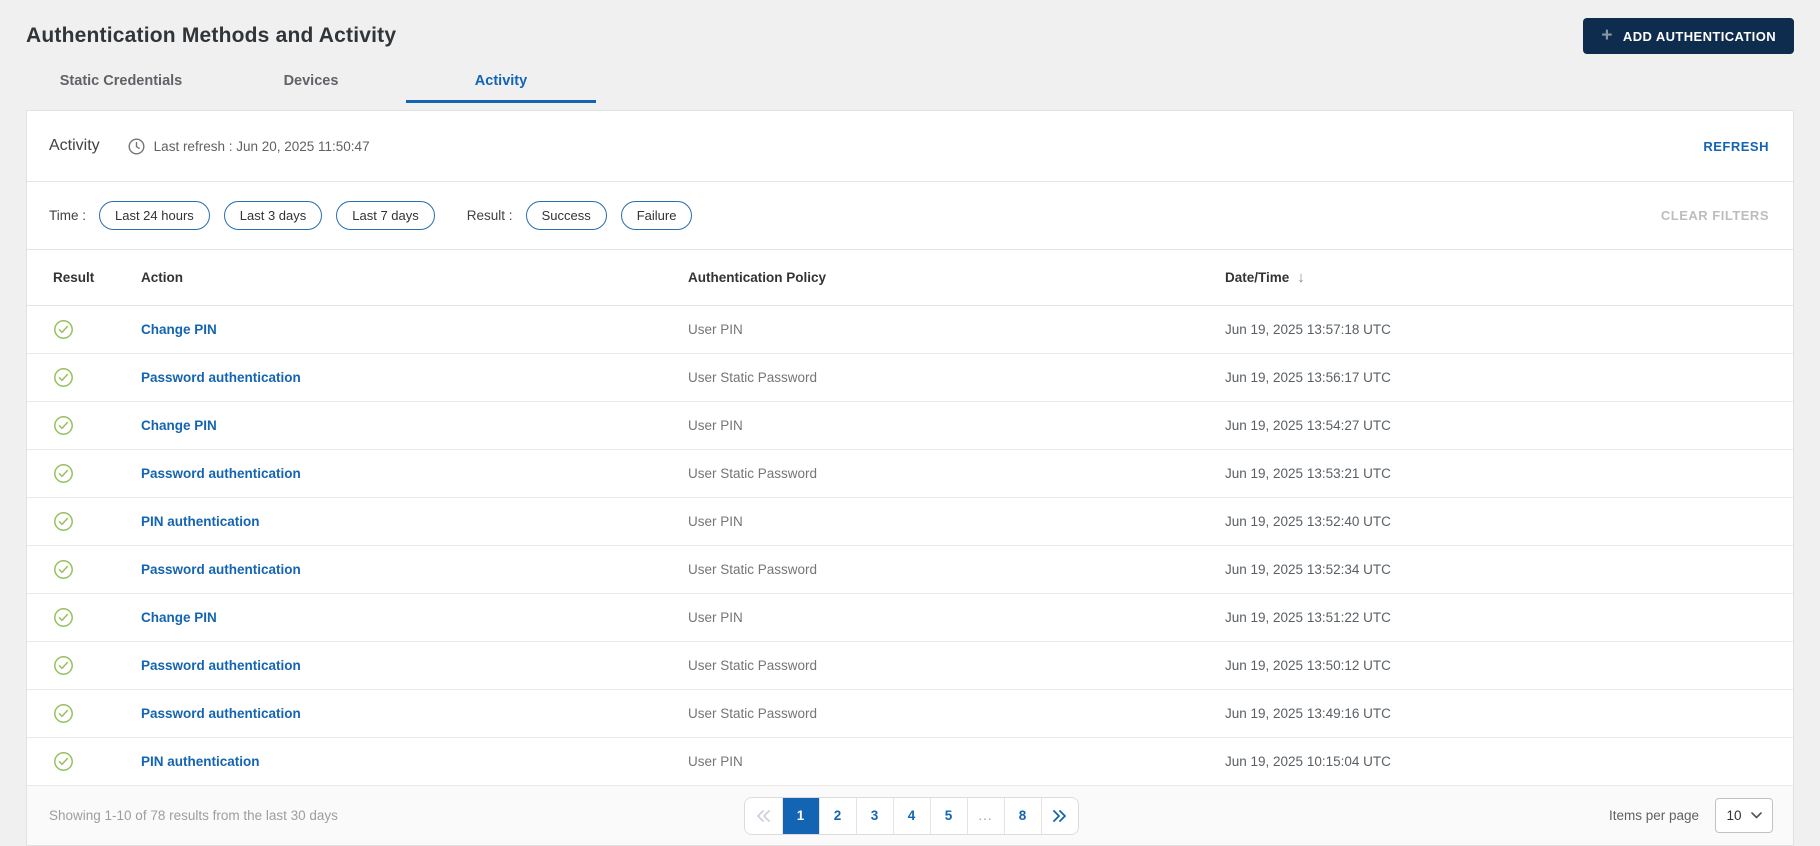 This screenshot has width=1820, height=846. I want to click on pagination-page-4: 4, so click(911, 815).